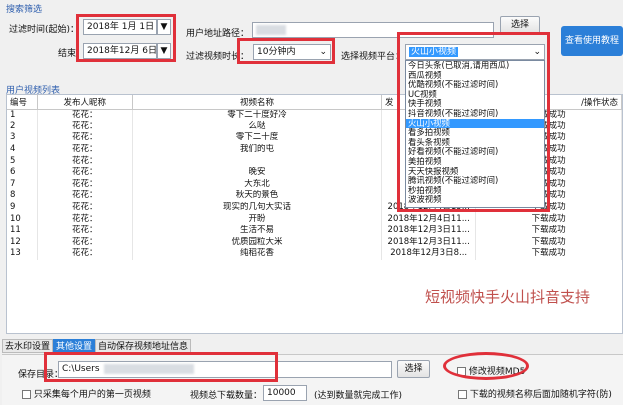  I want to click on row-id: 9, so click(22, 207).